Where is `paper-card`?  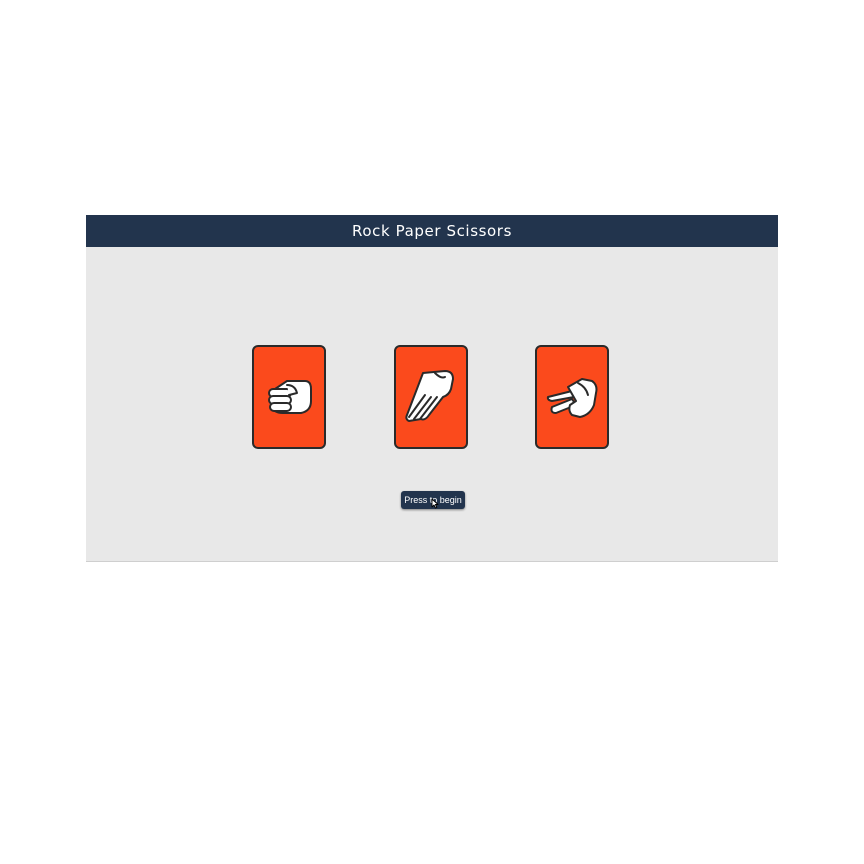
paper-card is located at coordinates (431, 397).